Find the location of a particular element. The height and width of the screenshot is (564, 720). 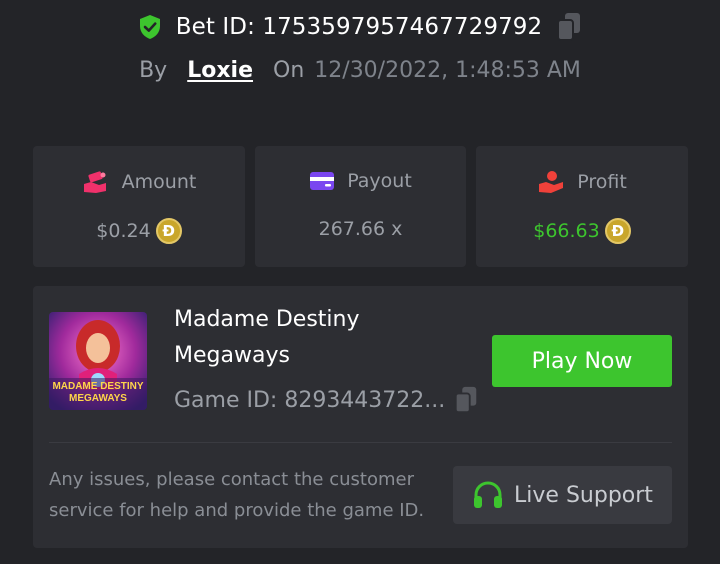

game-thumbnail-art: MADAME DESTINY MEGAWAYS is located at coordinates (98, 361).